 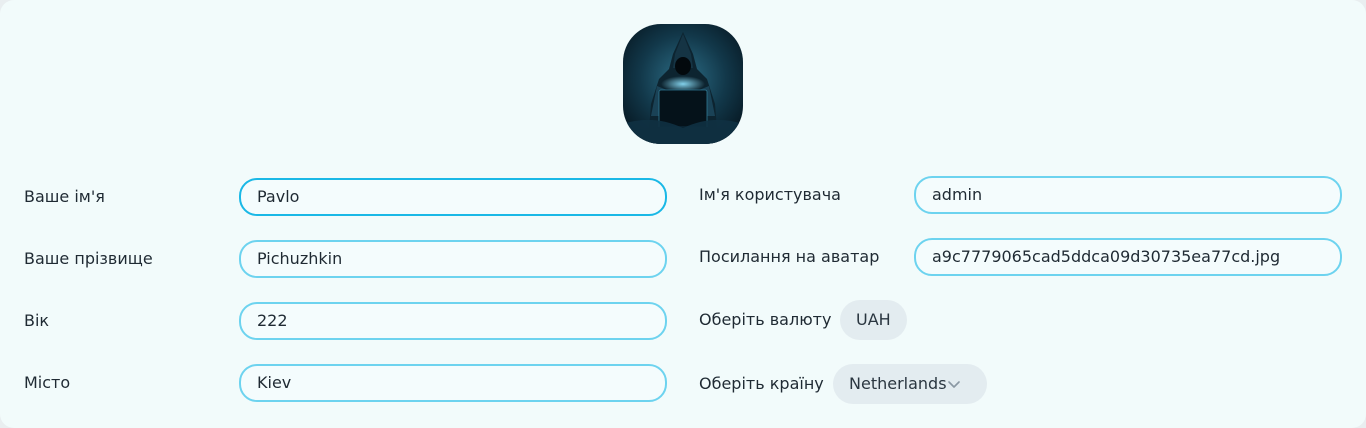 What do you see at coordinates (453, 383) in the screenshot?
I see `city-input: Kiev` at bounding box center [453, 383].